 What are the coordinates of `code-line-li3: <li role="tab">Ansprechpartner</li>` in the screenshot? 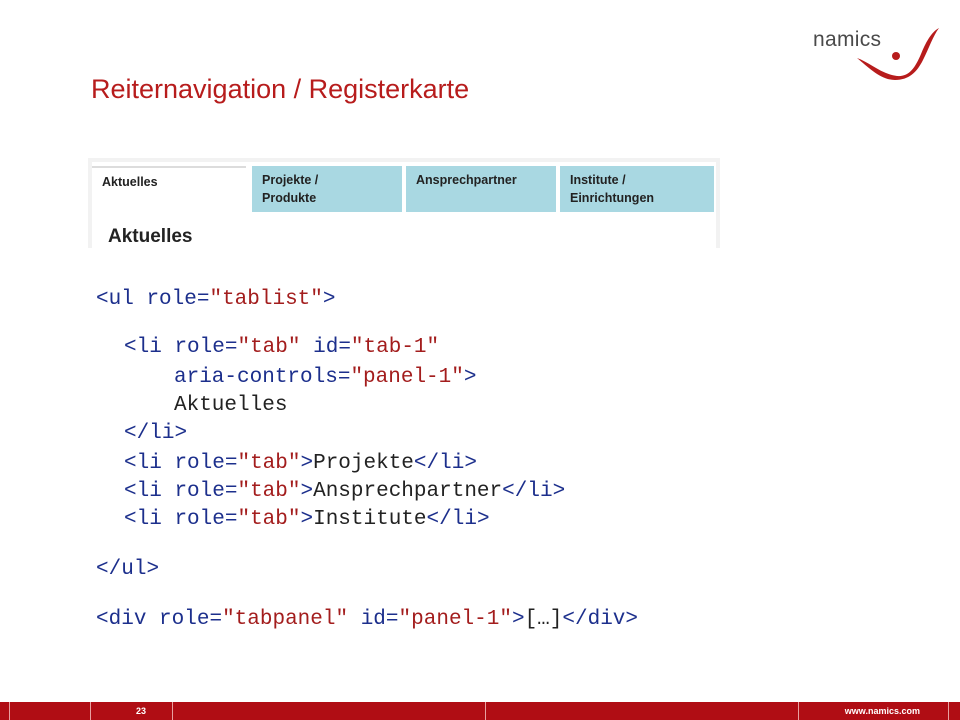 It's located at (345, 491).